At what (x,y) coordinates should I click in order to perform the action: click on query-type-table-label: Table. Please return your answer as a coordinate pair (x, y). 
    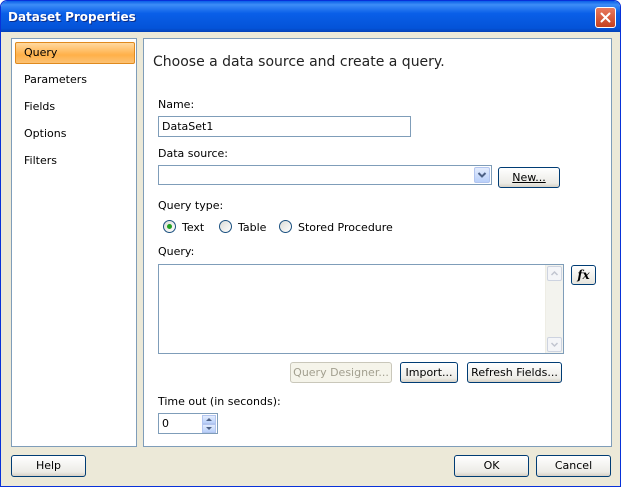
    Looking at the image, I should click on (252, 227).